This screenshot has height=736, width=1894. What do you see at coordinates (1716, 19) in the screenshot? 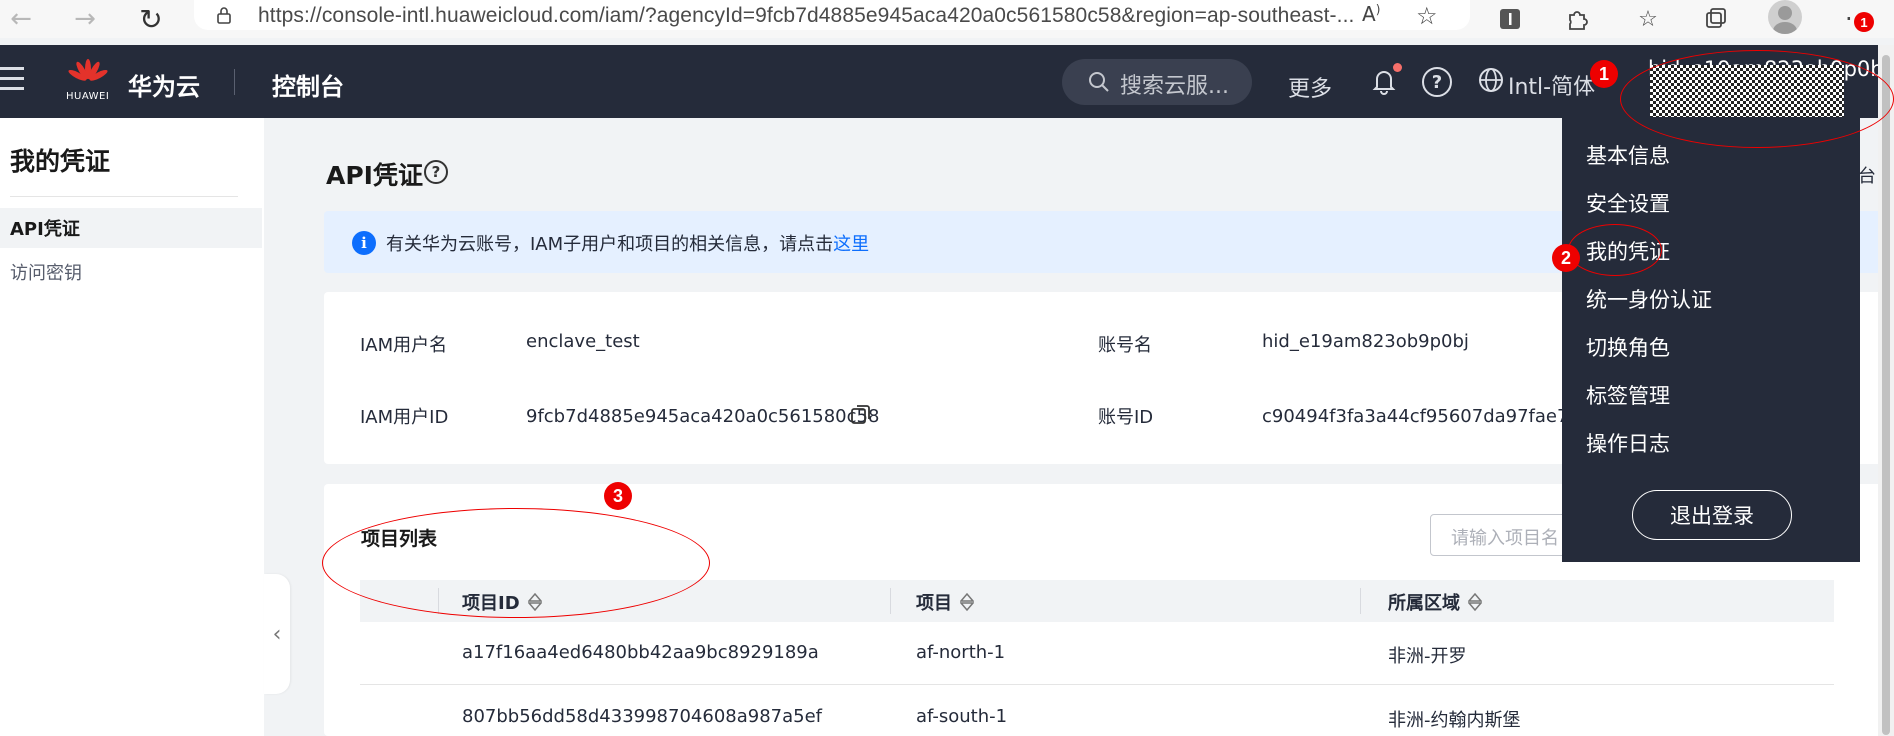
I see `collections-icon` at bounding box center [1716, 19].